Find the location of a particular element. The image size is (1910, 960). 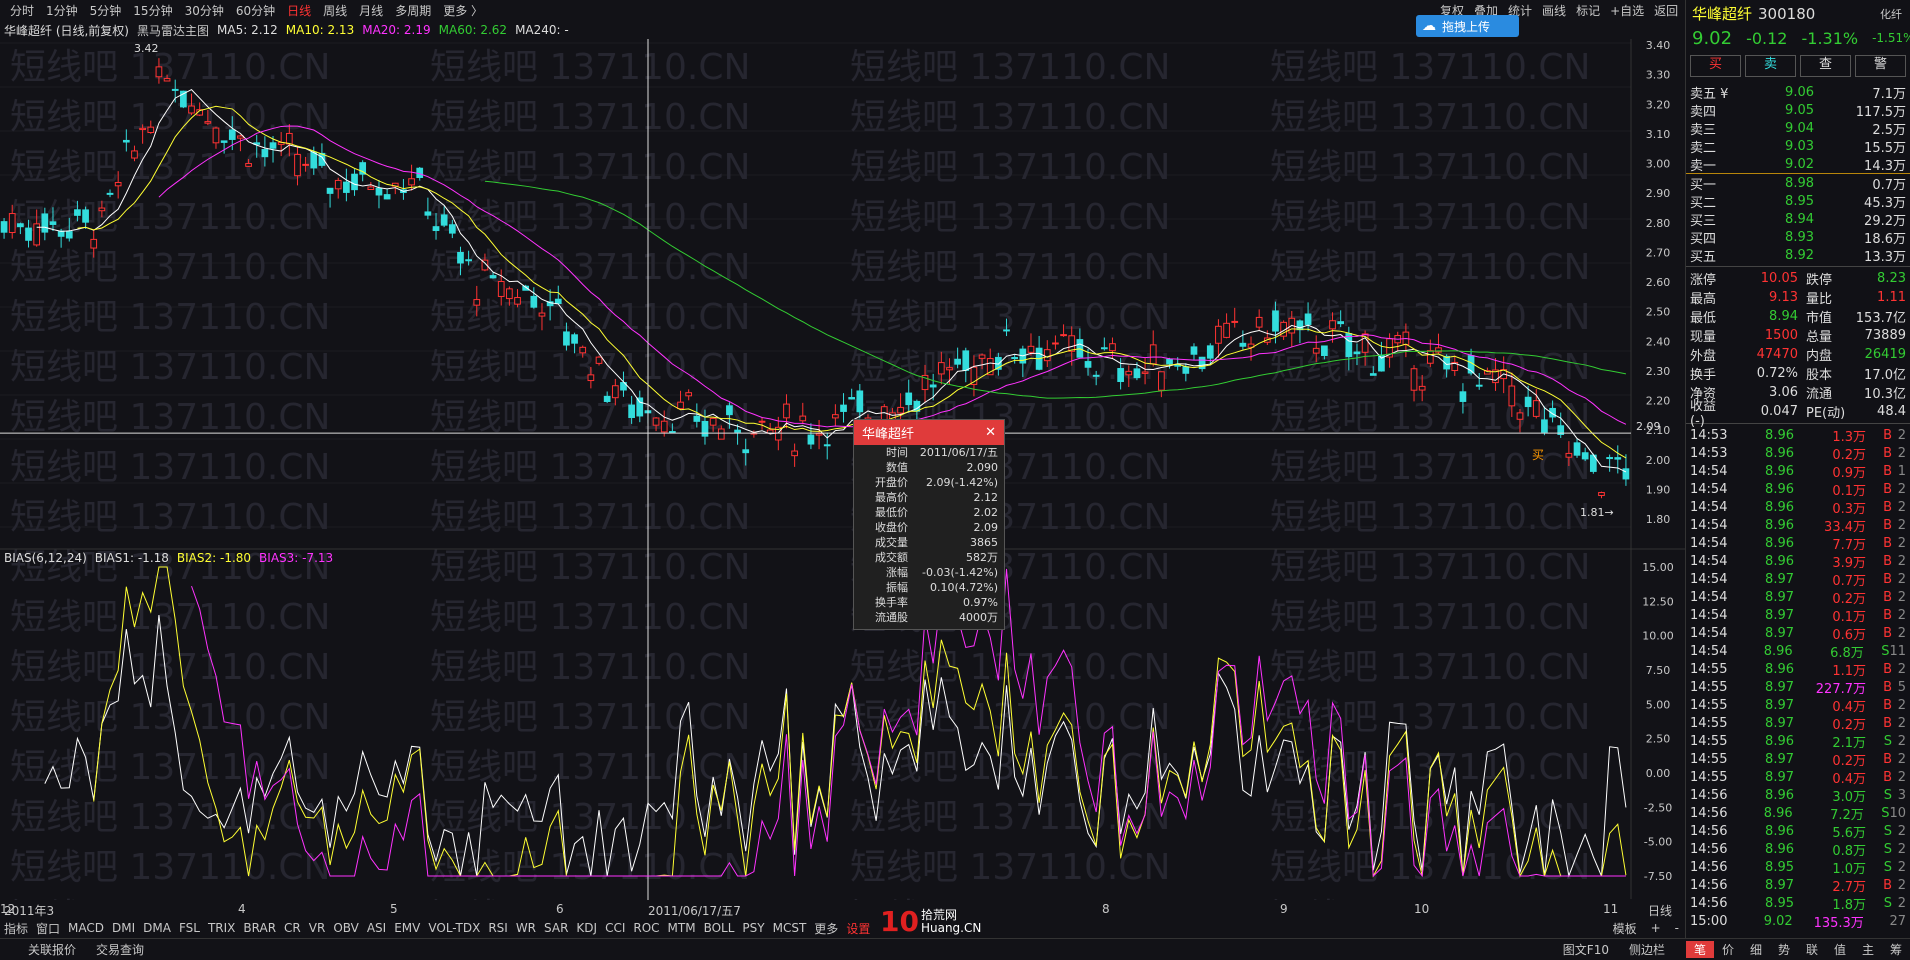

toolbar-item: 画线 is located at coordinates (1554, 10).